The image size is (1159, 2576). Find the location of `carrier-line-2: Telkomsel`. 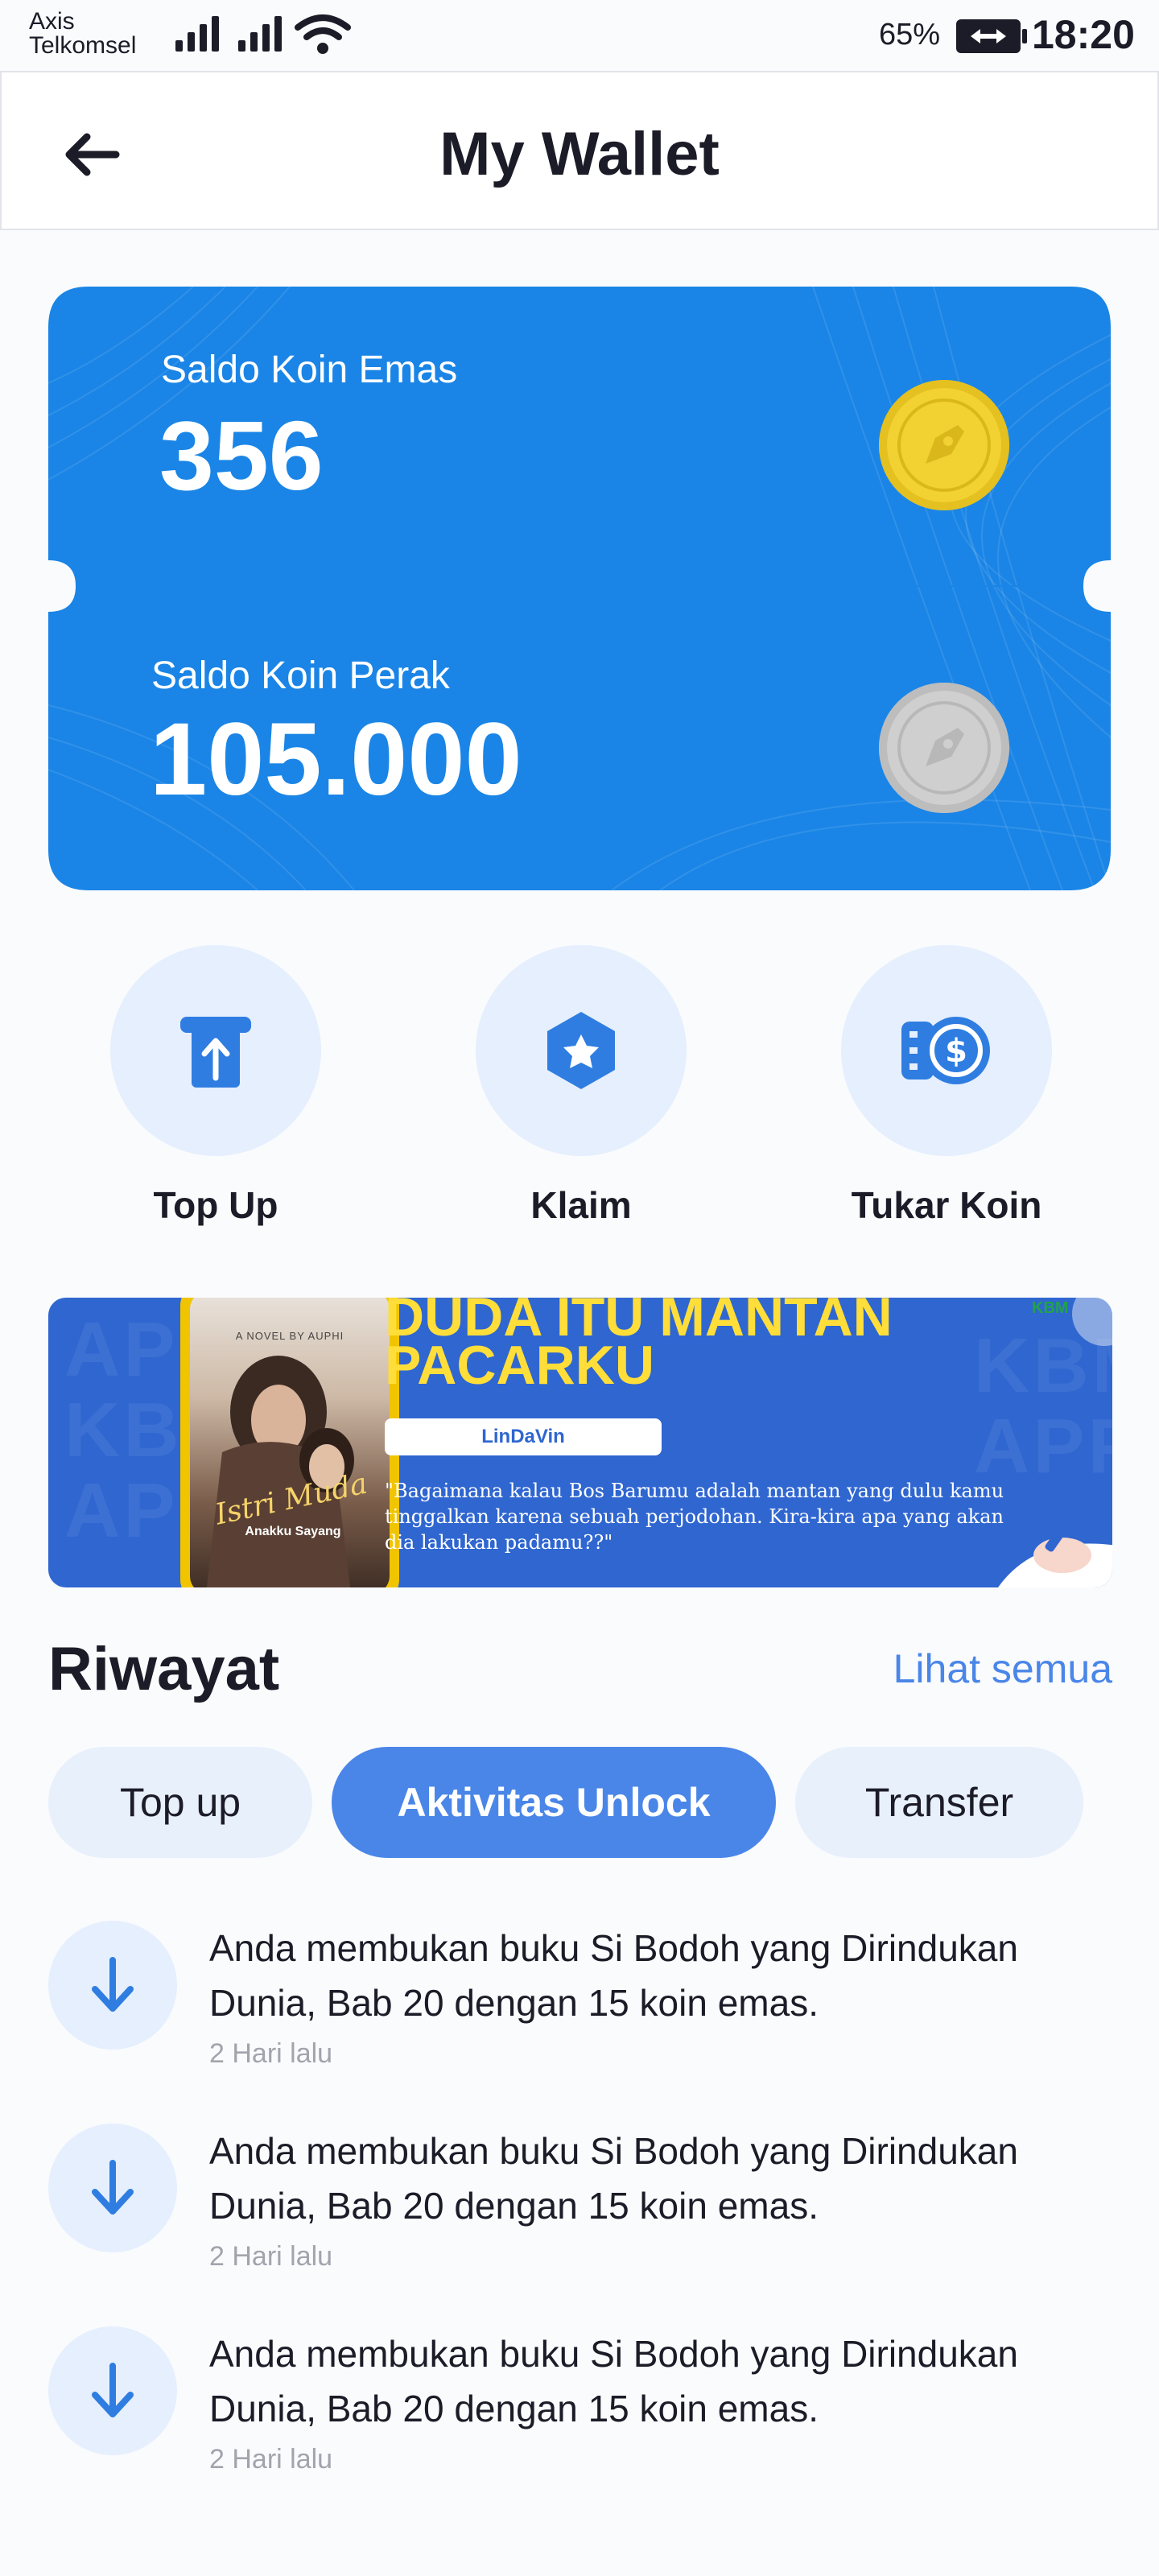

carrier-line-2: Telkomsel is located at coordinates (83, 45).